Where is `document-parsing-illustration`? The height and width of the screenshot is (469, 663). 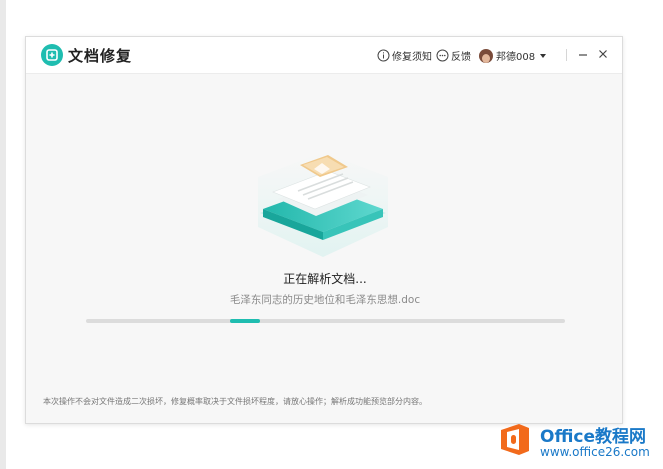 document-parsing-illustration is located at coordinates (323, 204).